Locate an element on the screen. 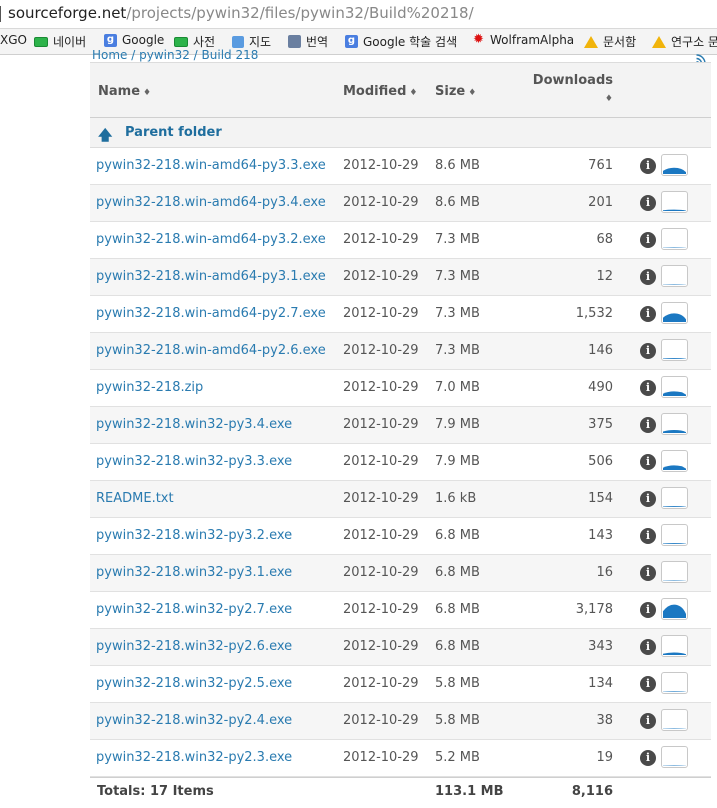 This screenshot has height=808, width=717. bookmark-wolframalpha: ✹ WolframAlpha is located at coordinates (523, 40).